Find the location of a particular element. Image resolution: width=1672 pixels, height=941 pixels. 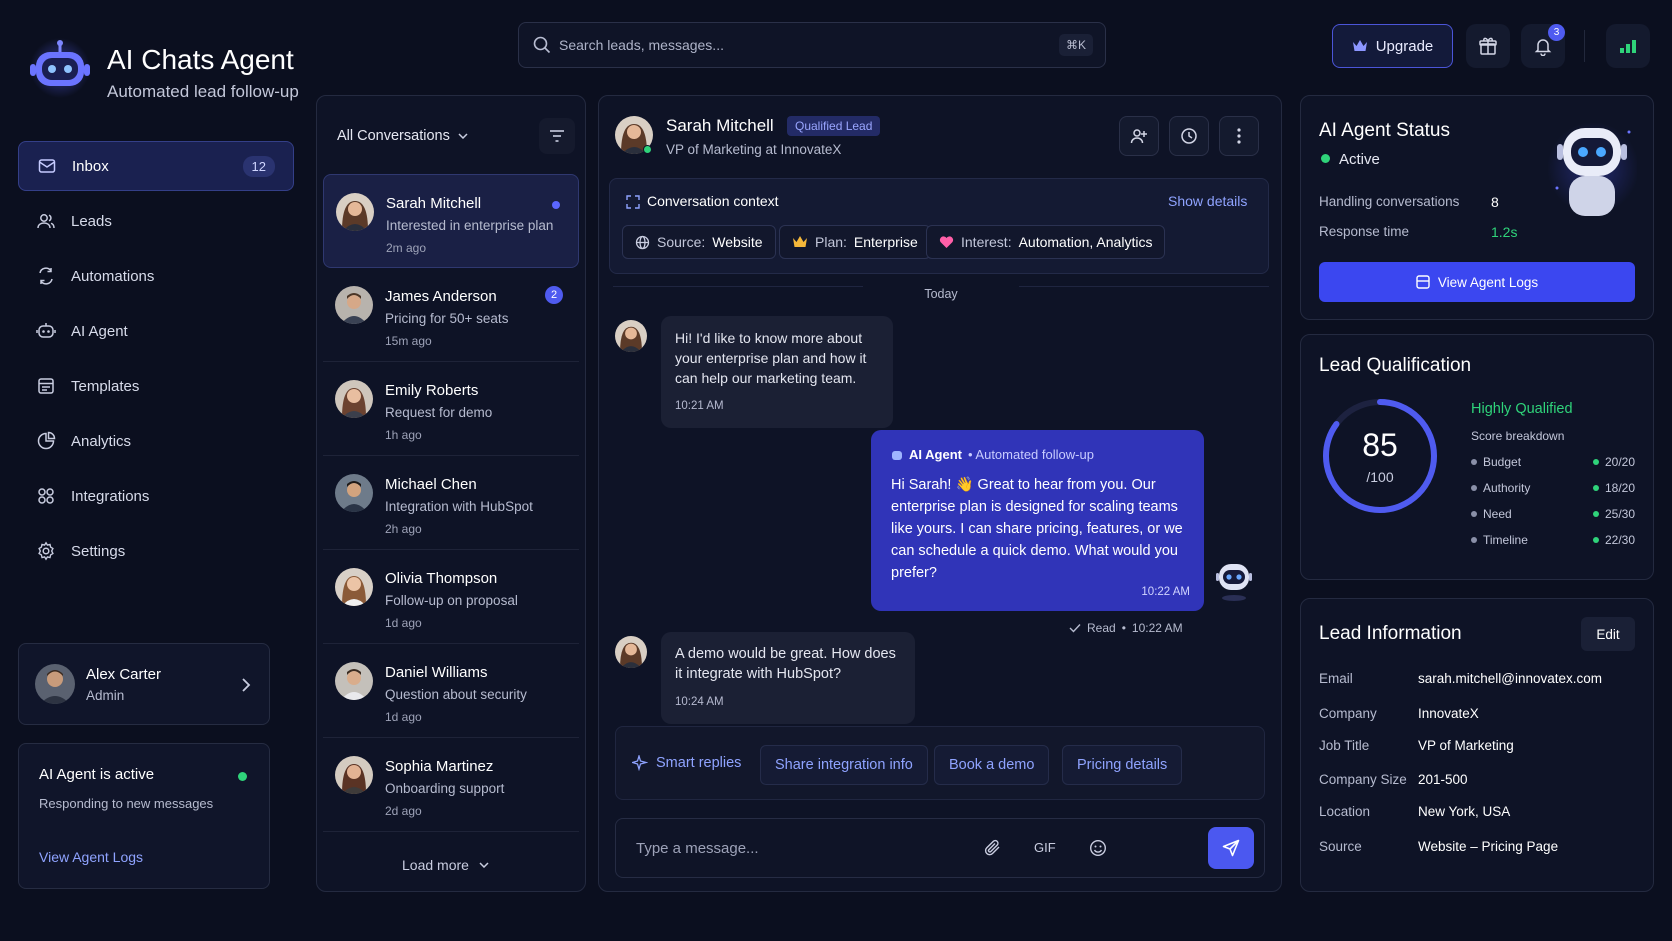

conversation-filter-dropdown: All Conversations is located at coordinates (402, 136).